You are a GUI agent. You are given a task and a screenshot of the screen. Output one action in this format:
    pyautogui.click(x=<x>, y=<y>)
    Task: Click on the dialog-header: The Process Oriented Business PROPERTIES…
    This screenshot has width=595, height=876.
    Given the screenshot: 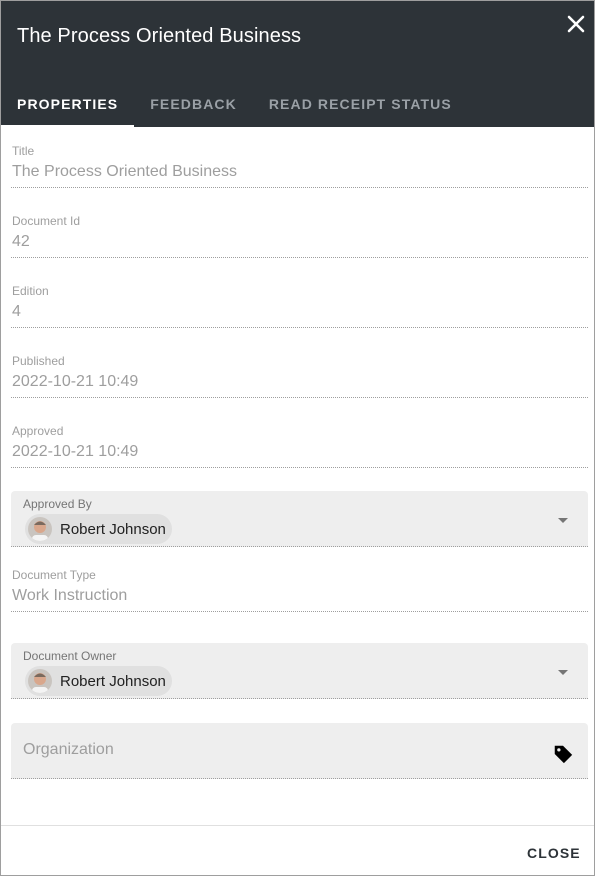 What is the action you would take?
    pyautogui.click(x=297, y=64)
    